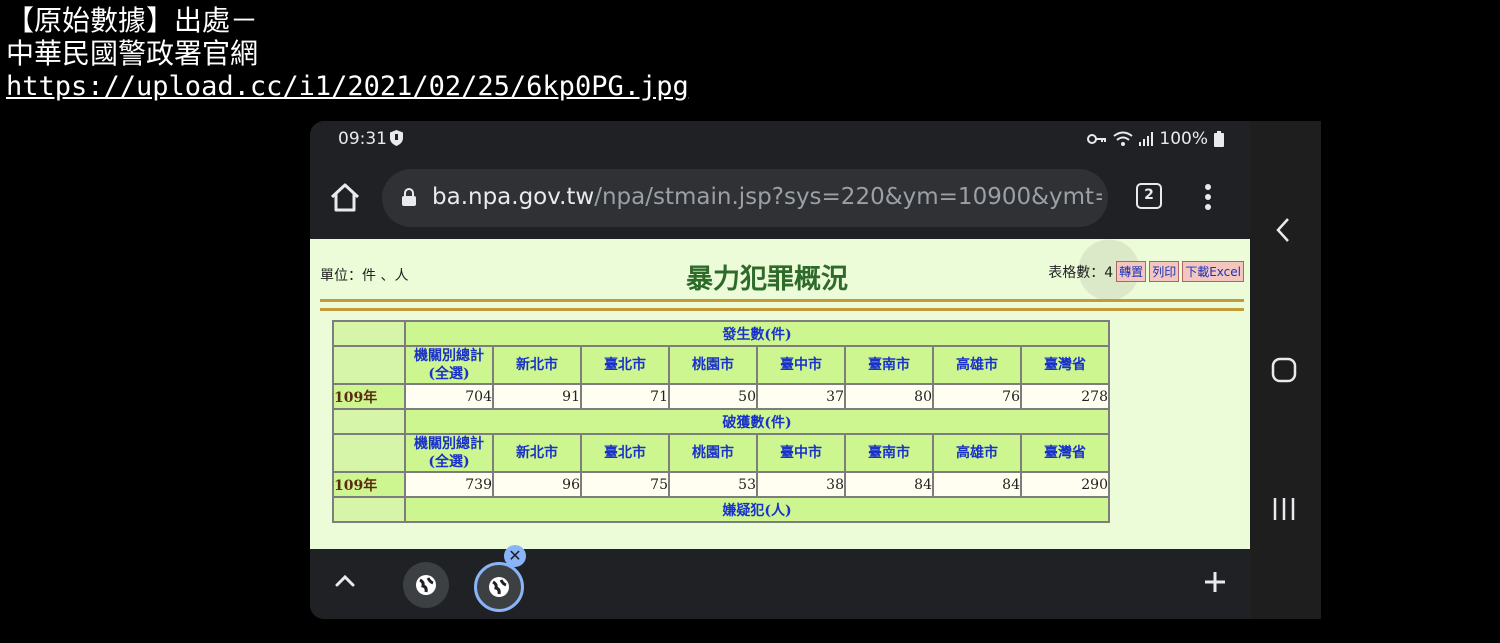 This screenshot has width=1500, height=643. Describe the element at coordinates (409, 197) in the screenshot. I see `lock-icon` at that location.